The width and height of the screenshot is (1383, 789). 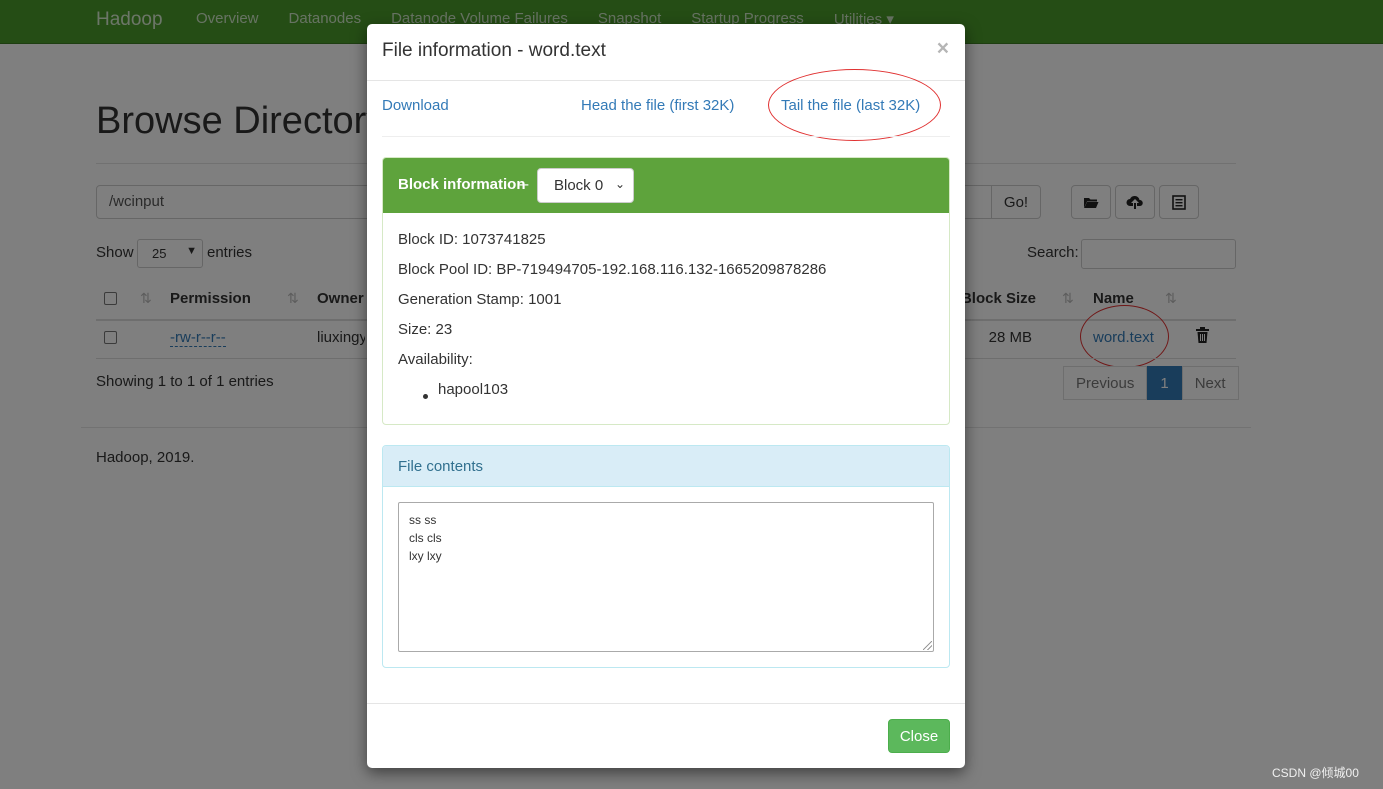 What do you see at coordinates (441, 466) in the screenshot?
I see `file-contents-title: File contents` at bounding box center [441, 466].